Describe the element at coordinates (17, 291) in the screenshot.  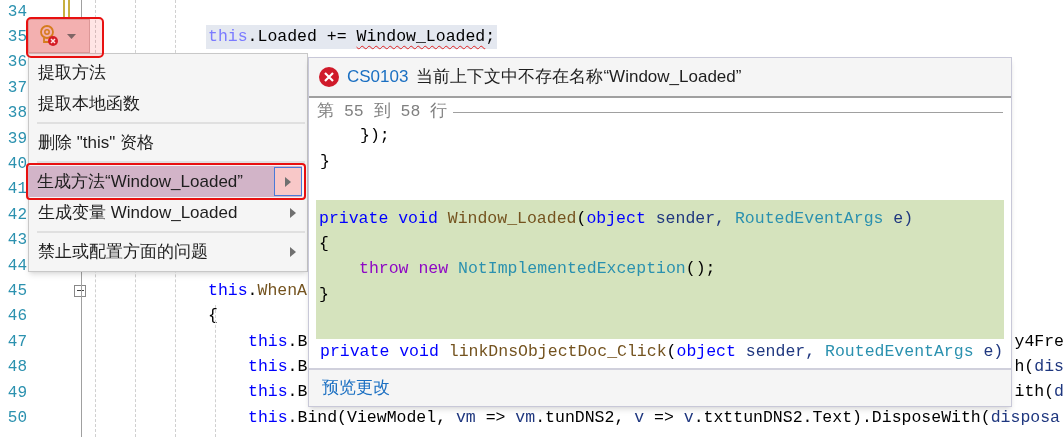
I see `line-number: 45` at that location.